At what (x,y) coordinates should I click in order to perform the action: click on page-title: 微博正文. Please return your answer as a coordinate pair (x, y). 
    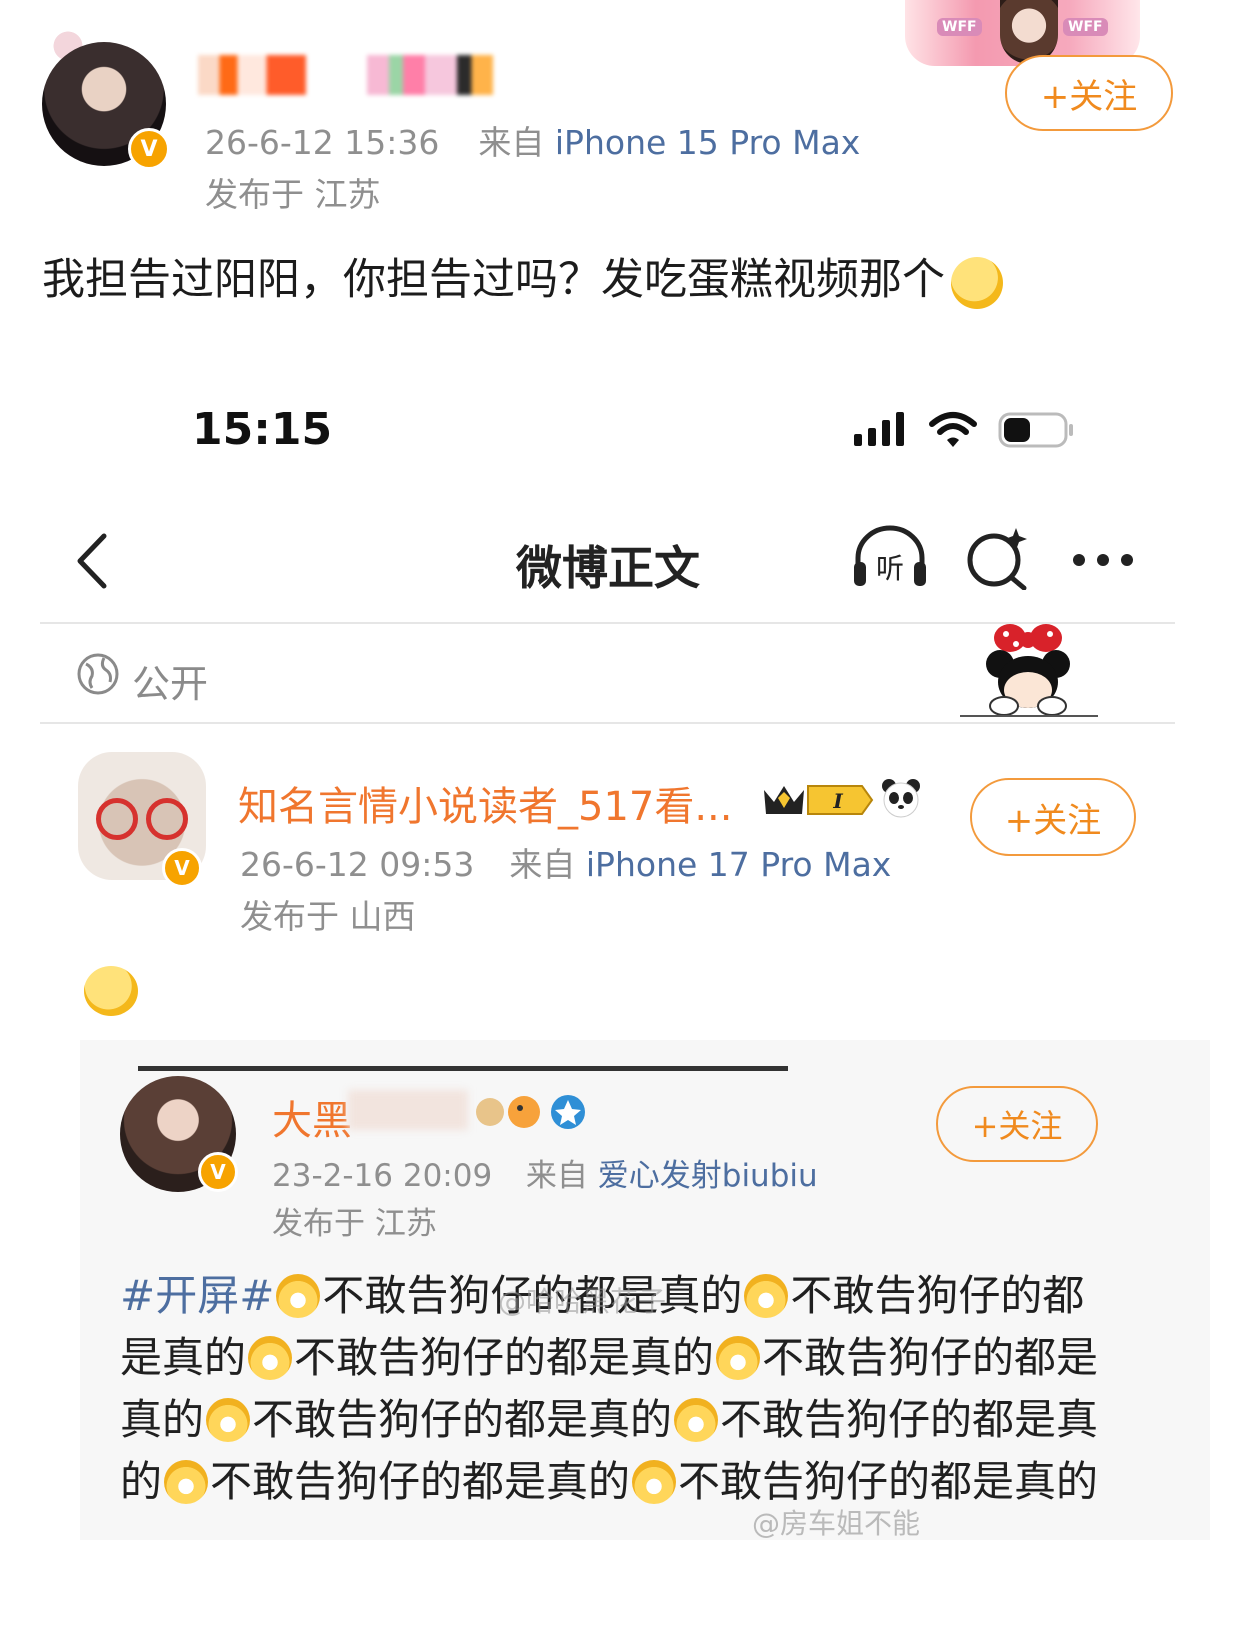
    Looking at the image, I should click on (608, 568).